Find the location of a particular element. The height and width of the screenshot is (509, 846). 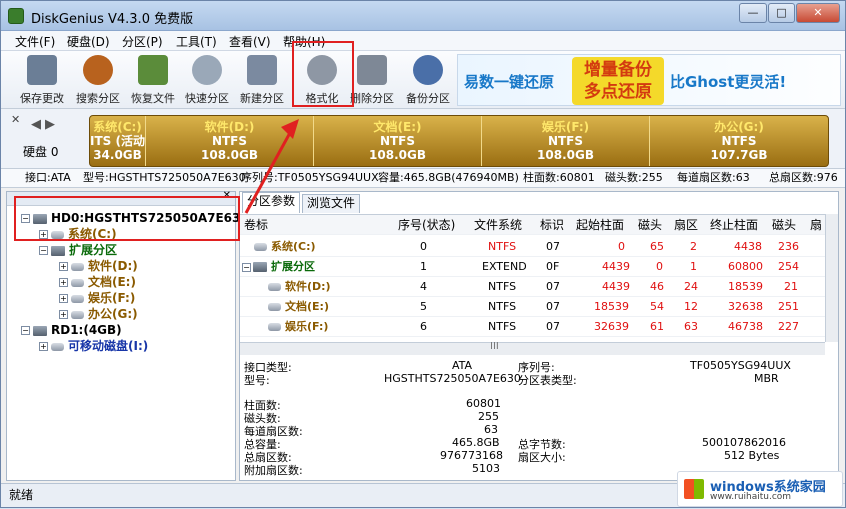

tab-browse-files: 浏览文件 is located at coordinates (331, 203).